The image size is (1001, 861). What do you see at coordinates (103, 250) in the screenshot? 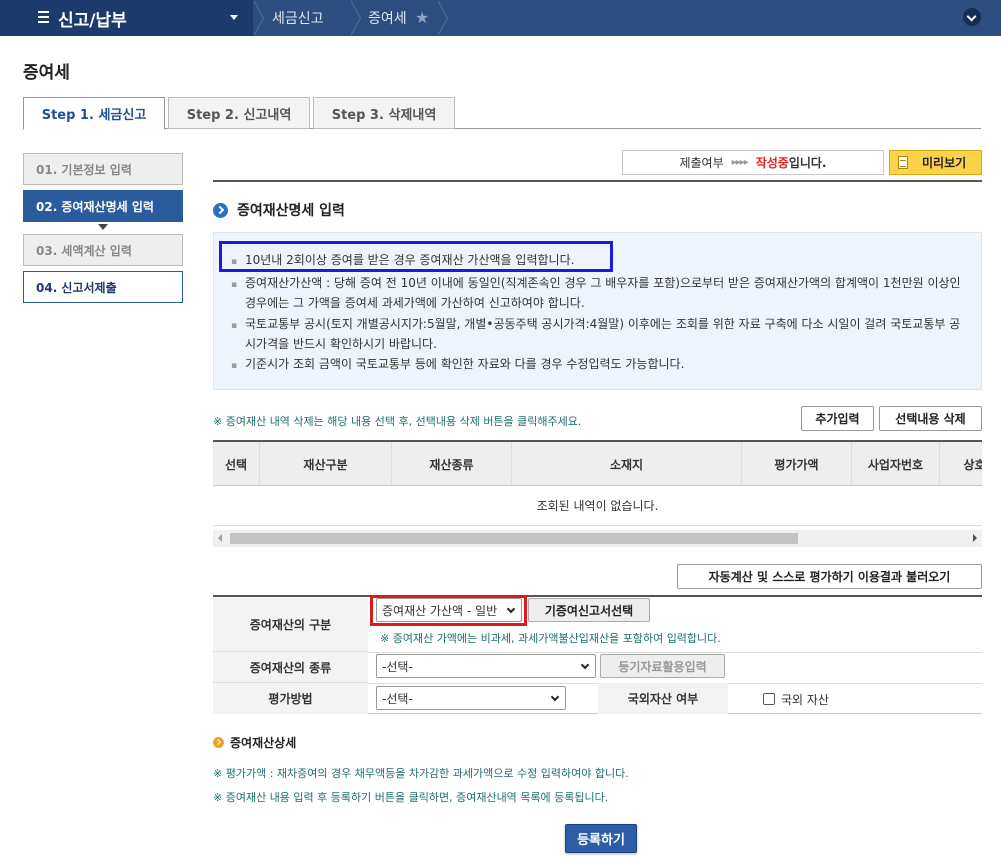
I see `left-step-tax-calc: 03. 세액계산 입력` at bounding box center [103, 250].